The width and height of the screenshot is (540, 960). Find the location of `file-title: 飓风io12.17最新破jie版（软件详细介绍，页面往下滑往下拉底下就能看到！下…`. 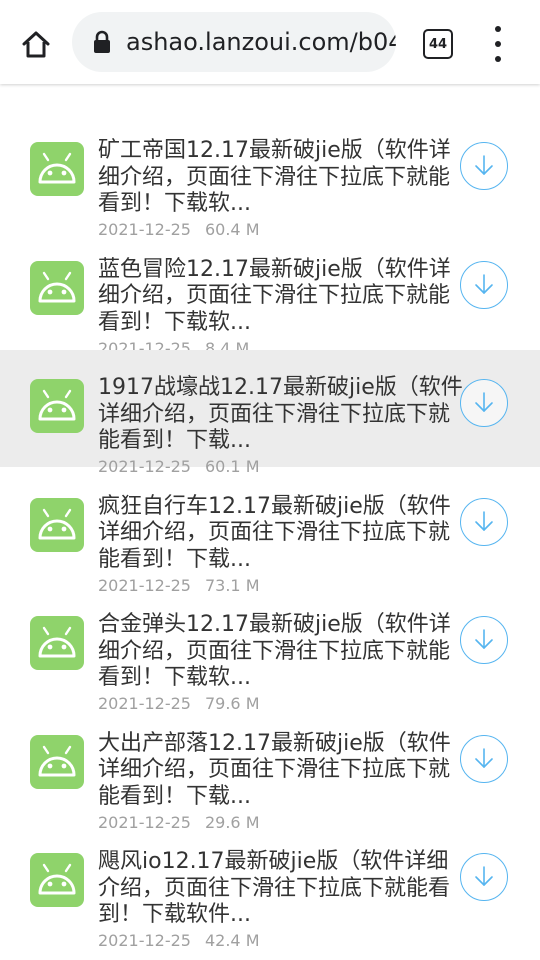

file-title: 飓风io12.17最新破jie版（软件详细介绍，页面往下滑往下拉底下就能看到！下… is located at coordinates (284, 889).